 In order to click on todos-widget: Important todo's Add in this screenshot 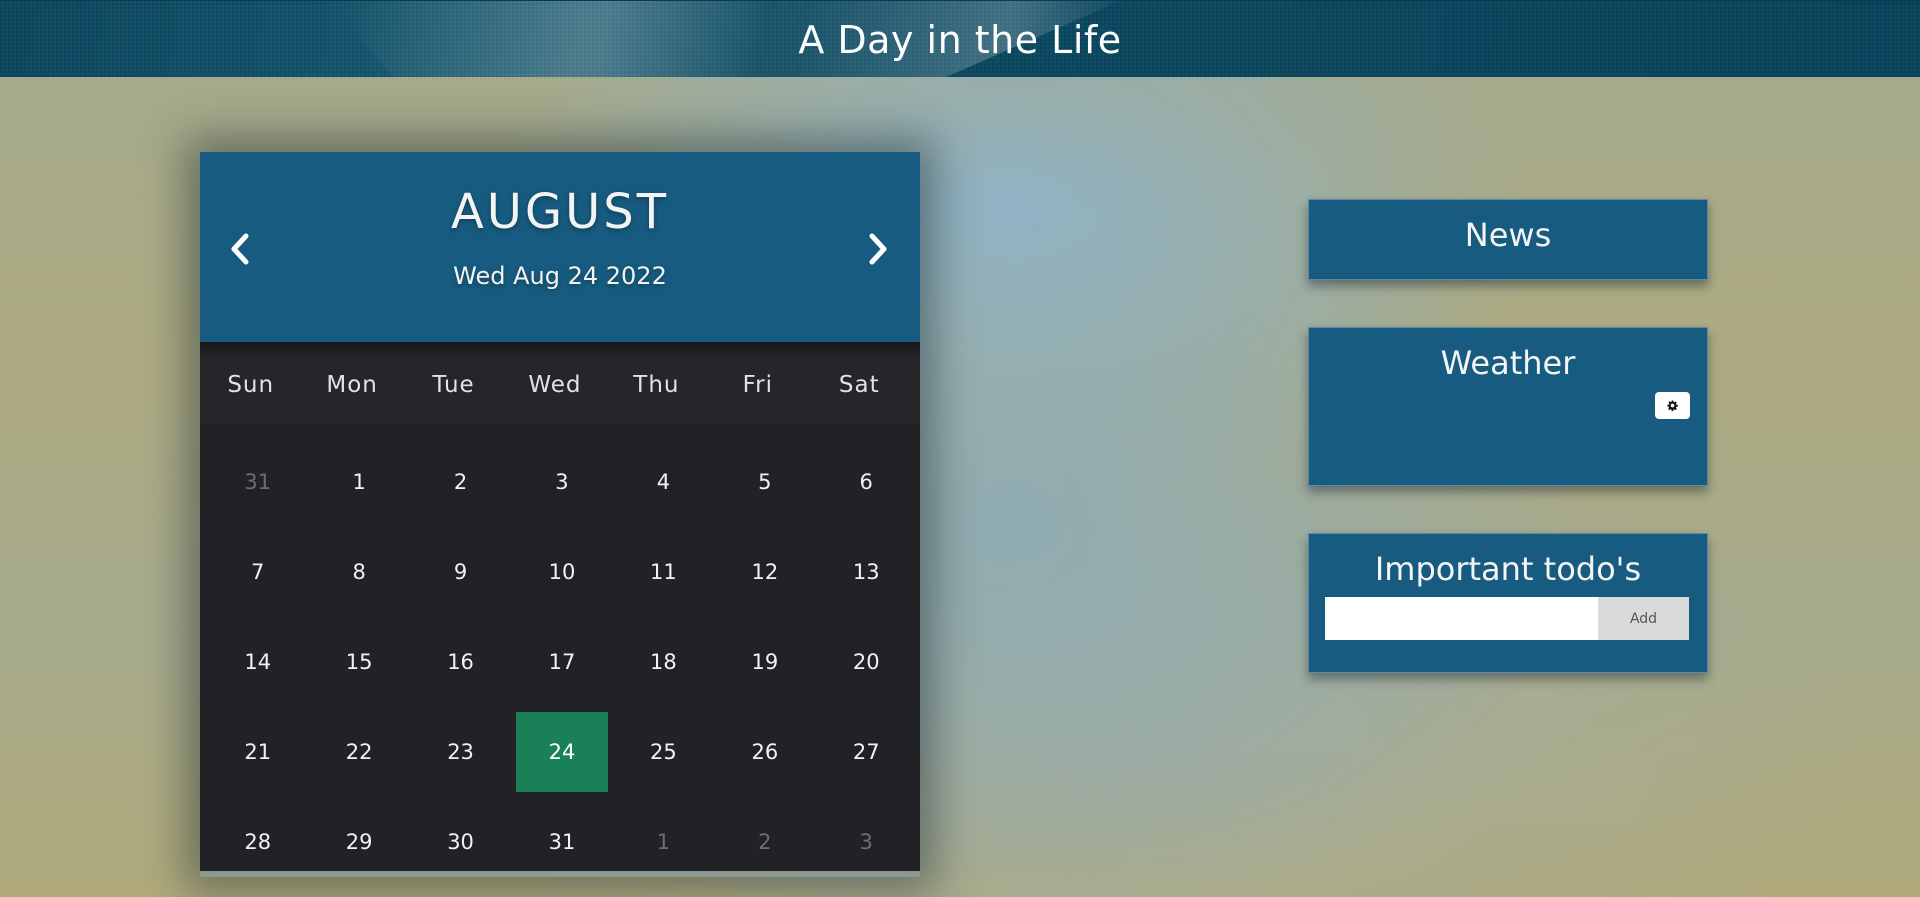, I will do `click(1508, 603)`.